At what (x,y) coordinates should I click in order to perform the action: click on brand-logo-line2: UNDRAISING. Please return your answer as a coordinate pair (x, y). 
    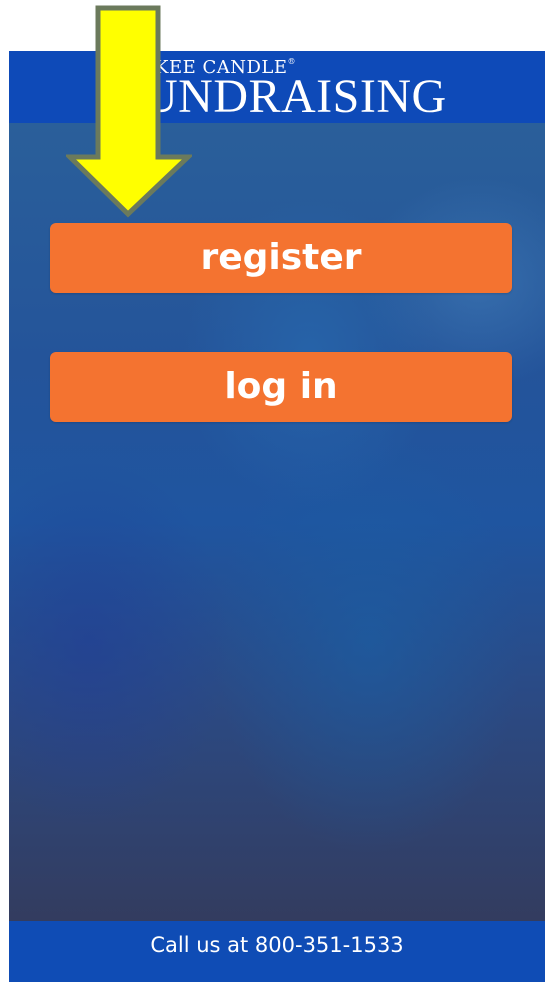
    Looking at the image, I should click on (295, 96).